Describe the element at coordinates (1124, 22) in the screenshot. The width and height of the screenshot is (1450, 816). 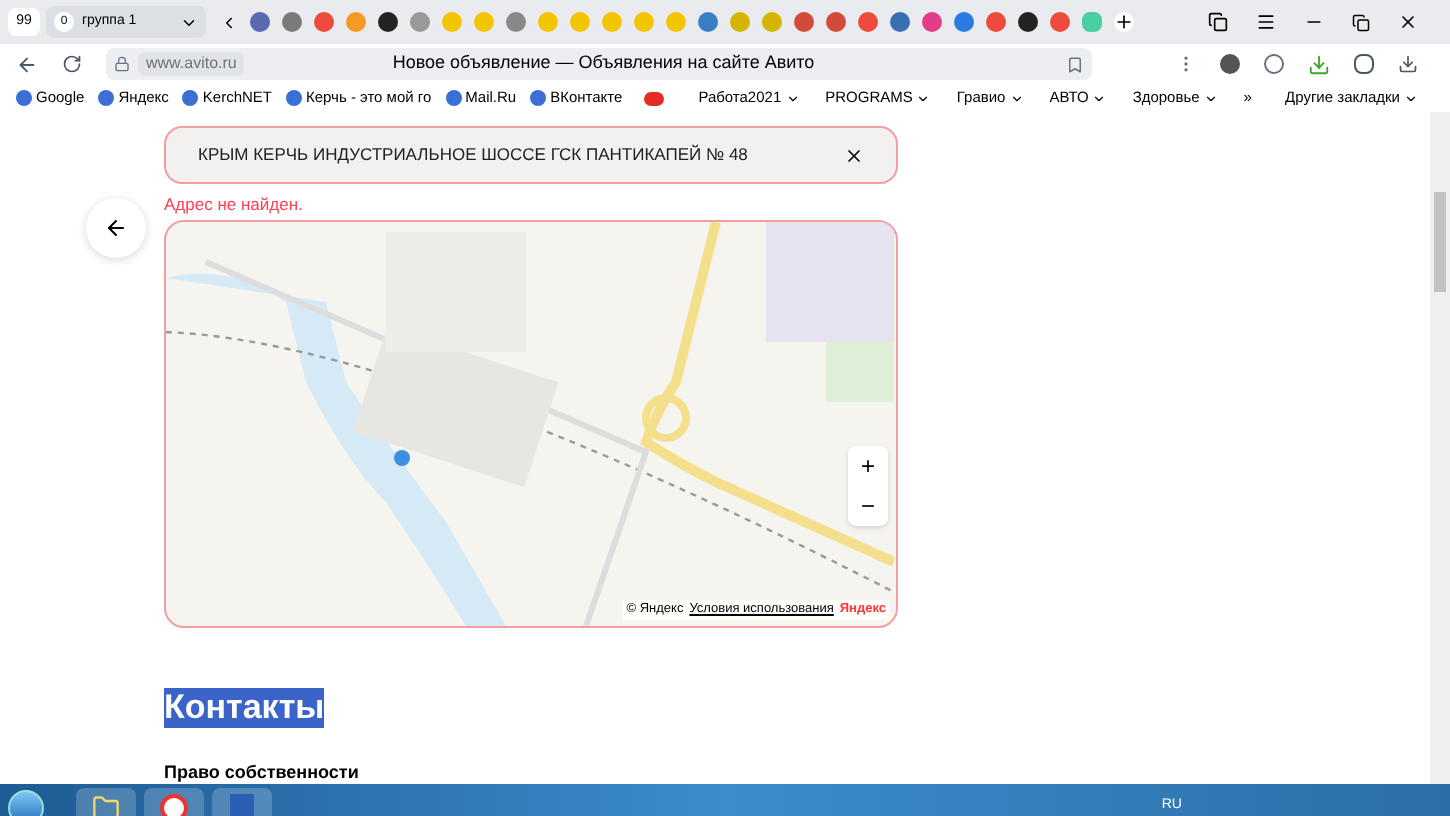
I see `new-tab-icon` at that location.